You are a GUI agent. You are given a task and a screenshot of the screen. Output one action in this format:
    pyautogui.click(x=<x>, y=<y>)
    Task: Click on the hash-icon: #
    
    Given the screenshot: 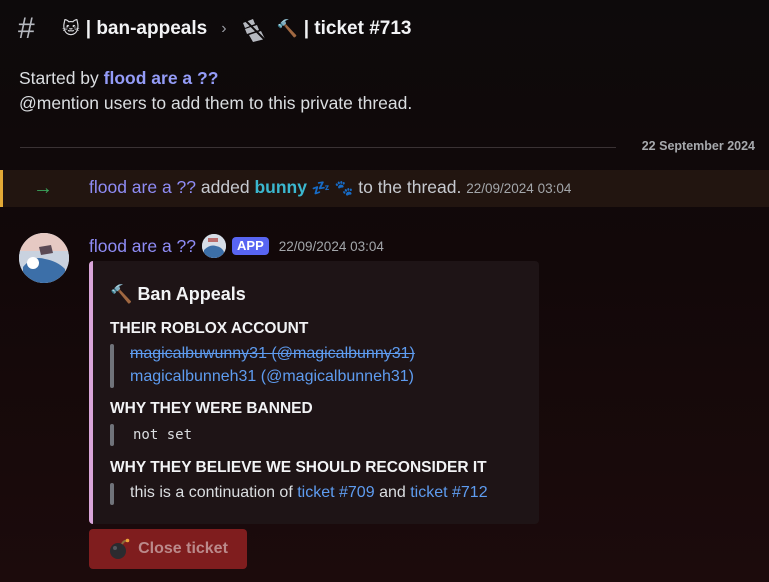 What is the action you would take?
    pyautogui.click(x=26, y=28)
    